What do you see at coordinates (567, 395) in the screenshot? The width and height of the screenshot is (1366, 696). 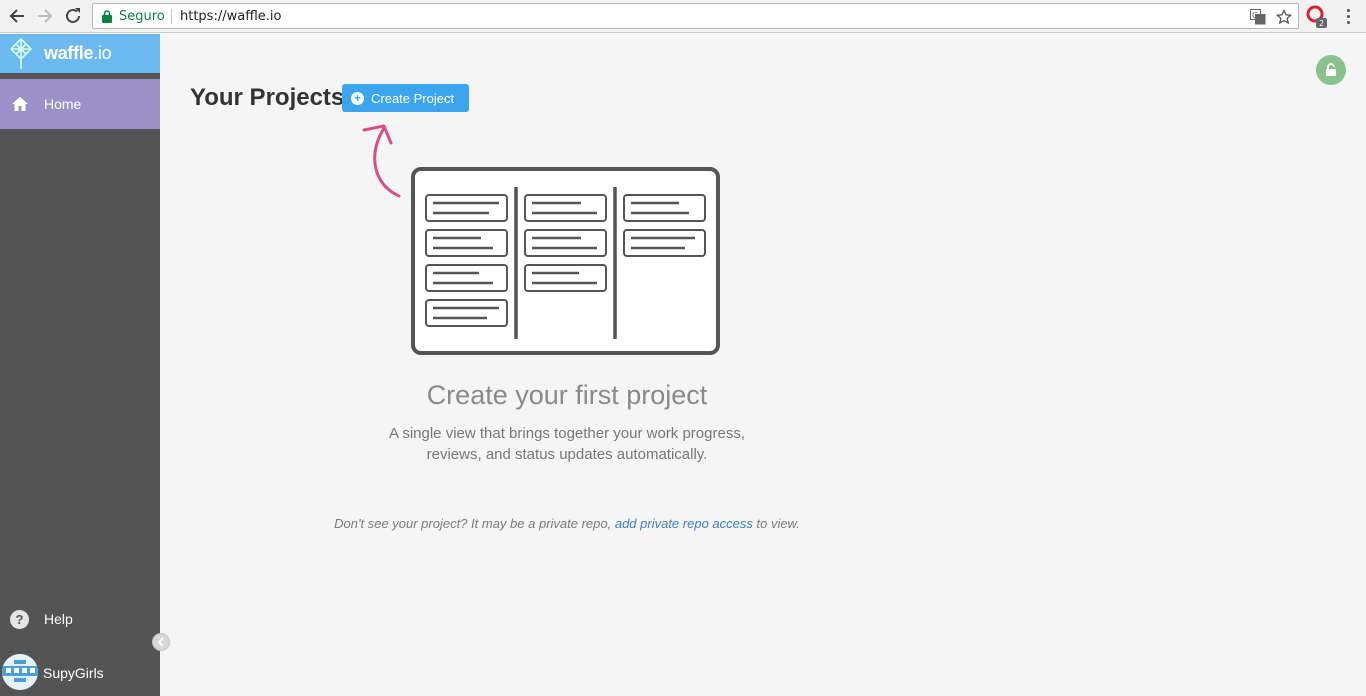 I see `empty-state-title: Create your first project` at bounding box center [567, 395].